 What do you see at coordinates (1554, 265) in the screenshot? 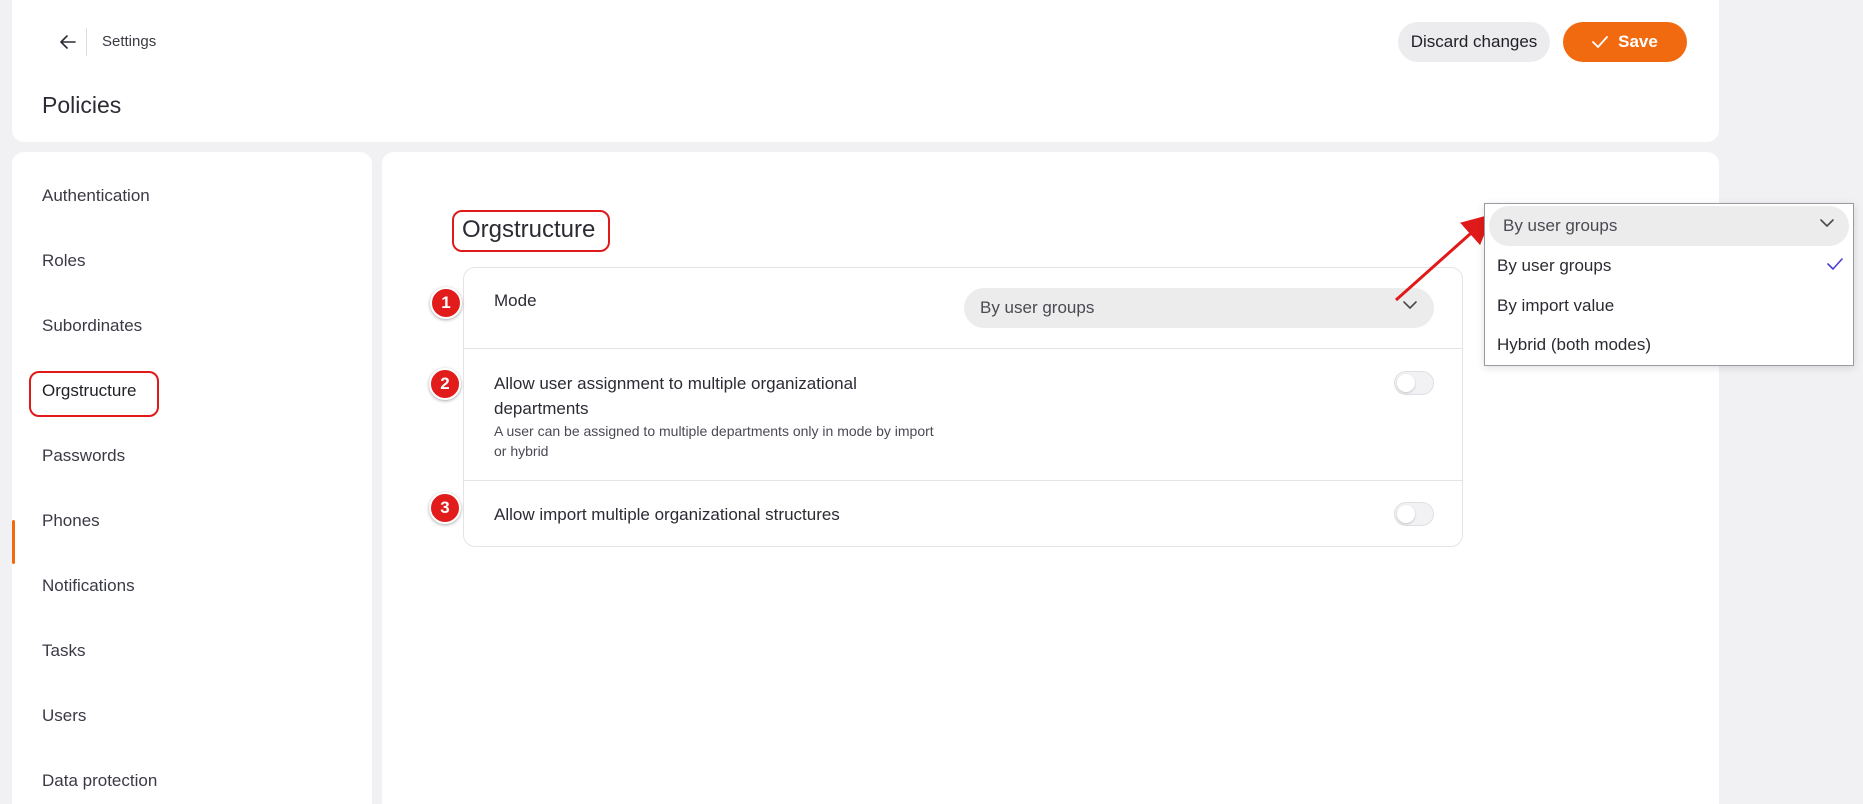
I see `option-label: By user groups` at bounding box center [1554, 265].